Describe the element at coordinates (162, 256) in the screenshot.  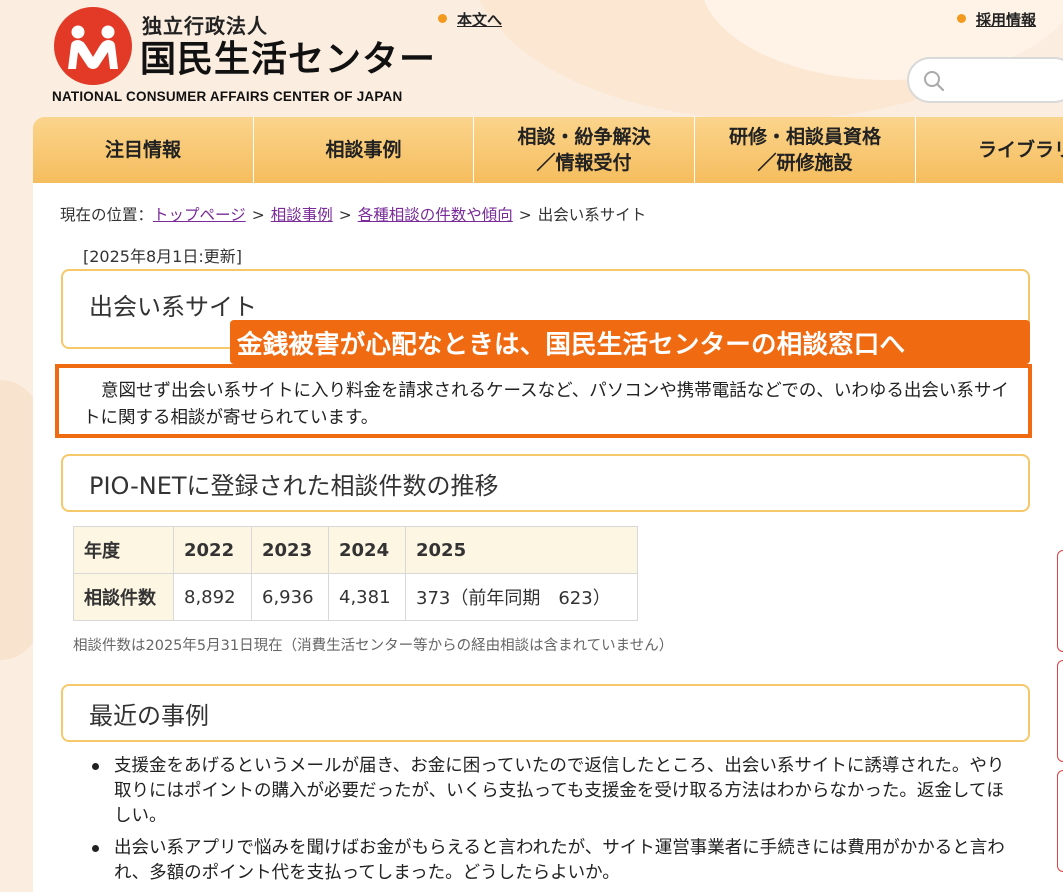
I see `updated-date: [2025年8月1日:更新]` at that location.